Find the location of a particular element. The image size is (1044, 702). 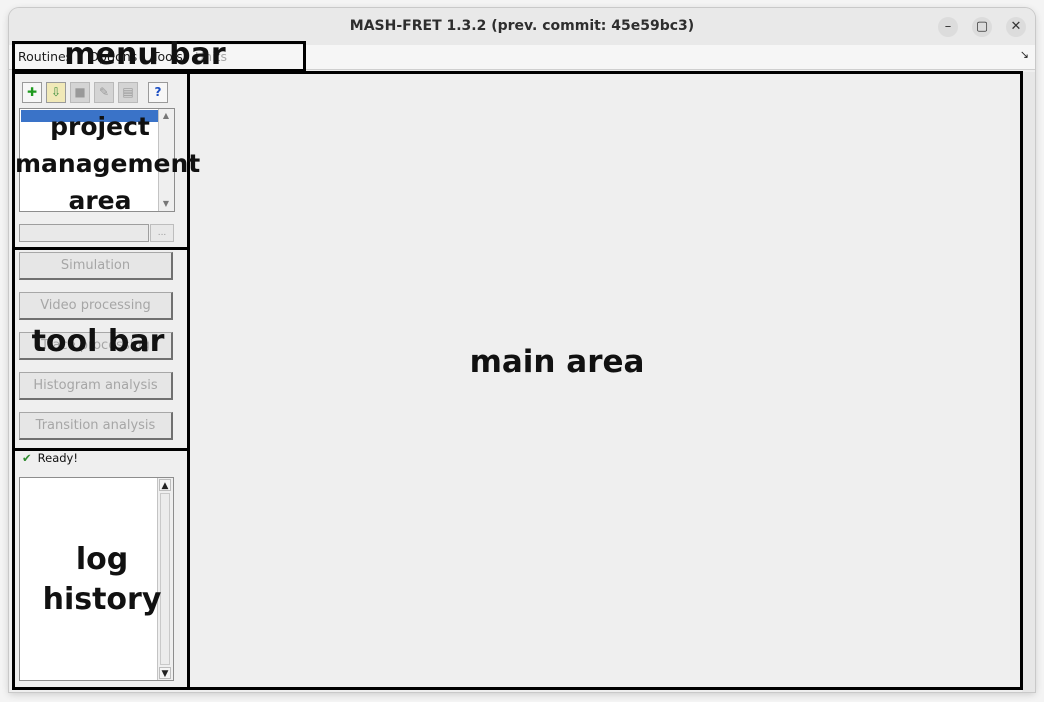

window-title: MASH-FRET 1.3.2 (prev. commit: 45e59bc3) is located at coordinates (522, 26).